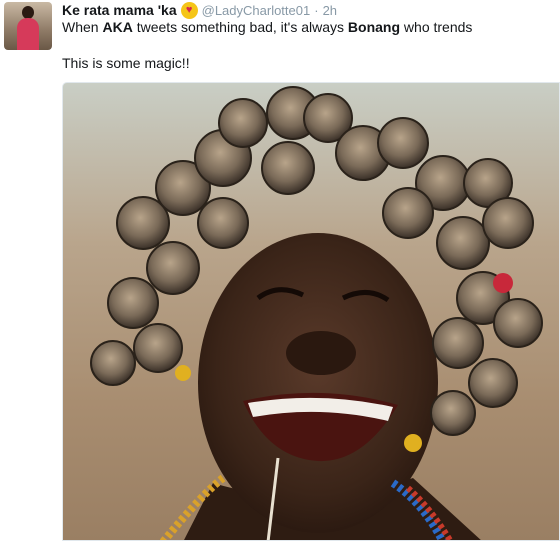  I want to click on display-name: Ke rata mama 'ka, so click(119, 10).